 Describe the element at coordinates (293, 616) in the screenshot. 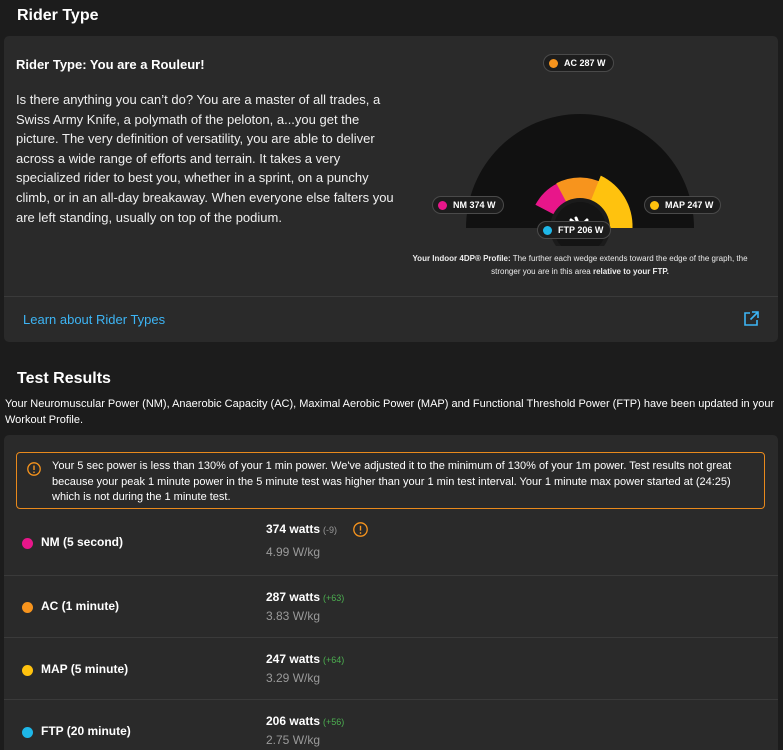

I see `result-wkg: 3.83 W/kg` at that location.